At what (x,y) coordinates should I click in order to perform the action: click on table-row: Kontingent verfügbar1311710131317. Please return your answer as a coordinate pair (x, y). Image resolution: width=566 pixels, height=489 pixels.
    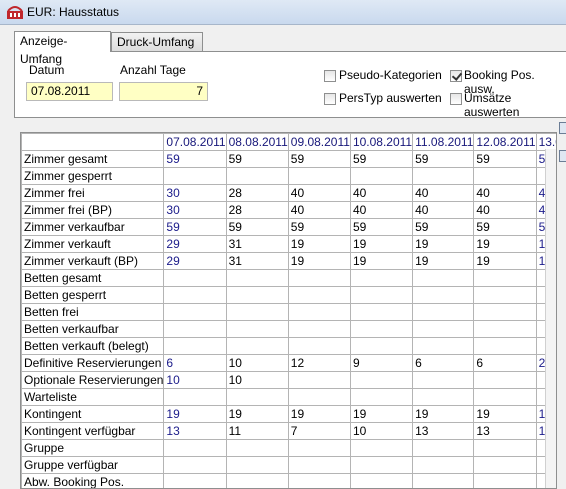
    Looking at the image, I should click on (288, 431).